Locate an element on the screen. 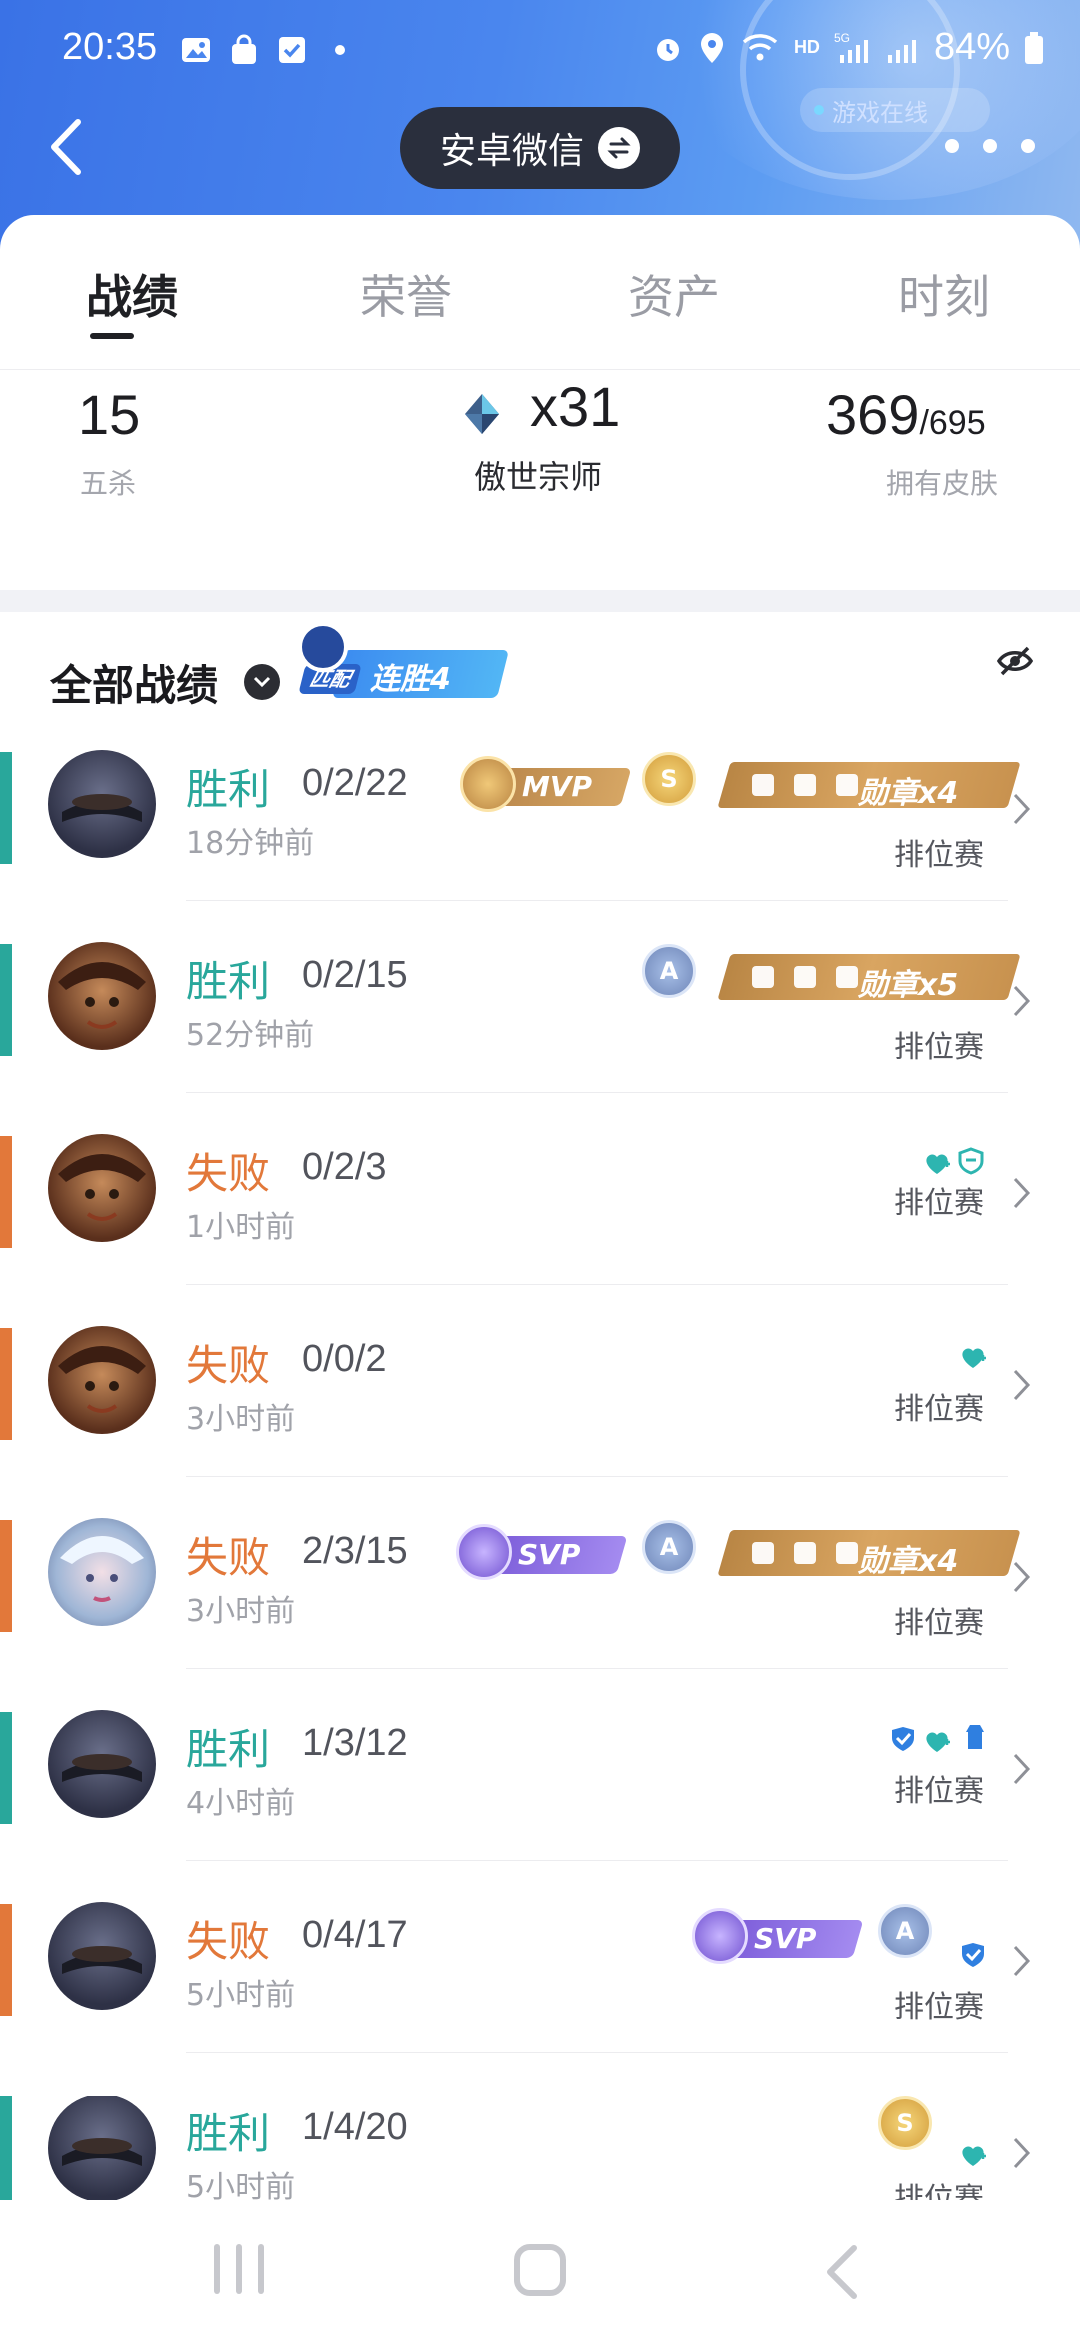  system-nav-bar is located at coordinates (540, 2270).